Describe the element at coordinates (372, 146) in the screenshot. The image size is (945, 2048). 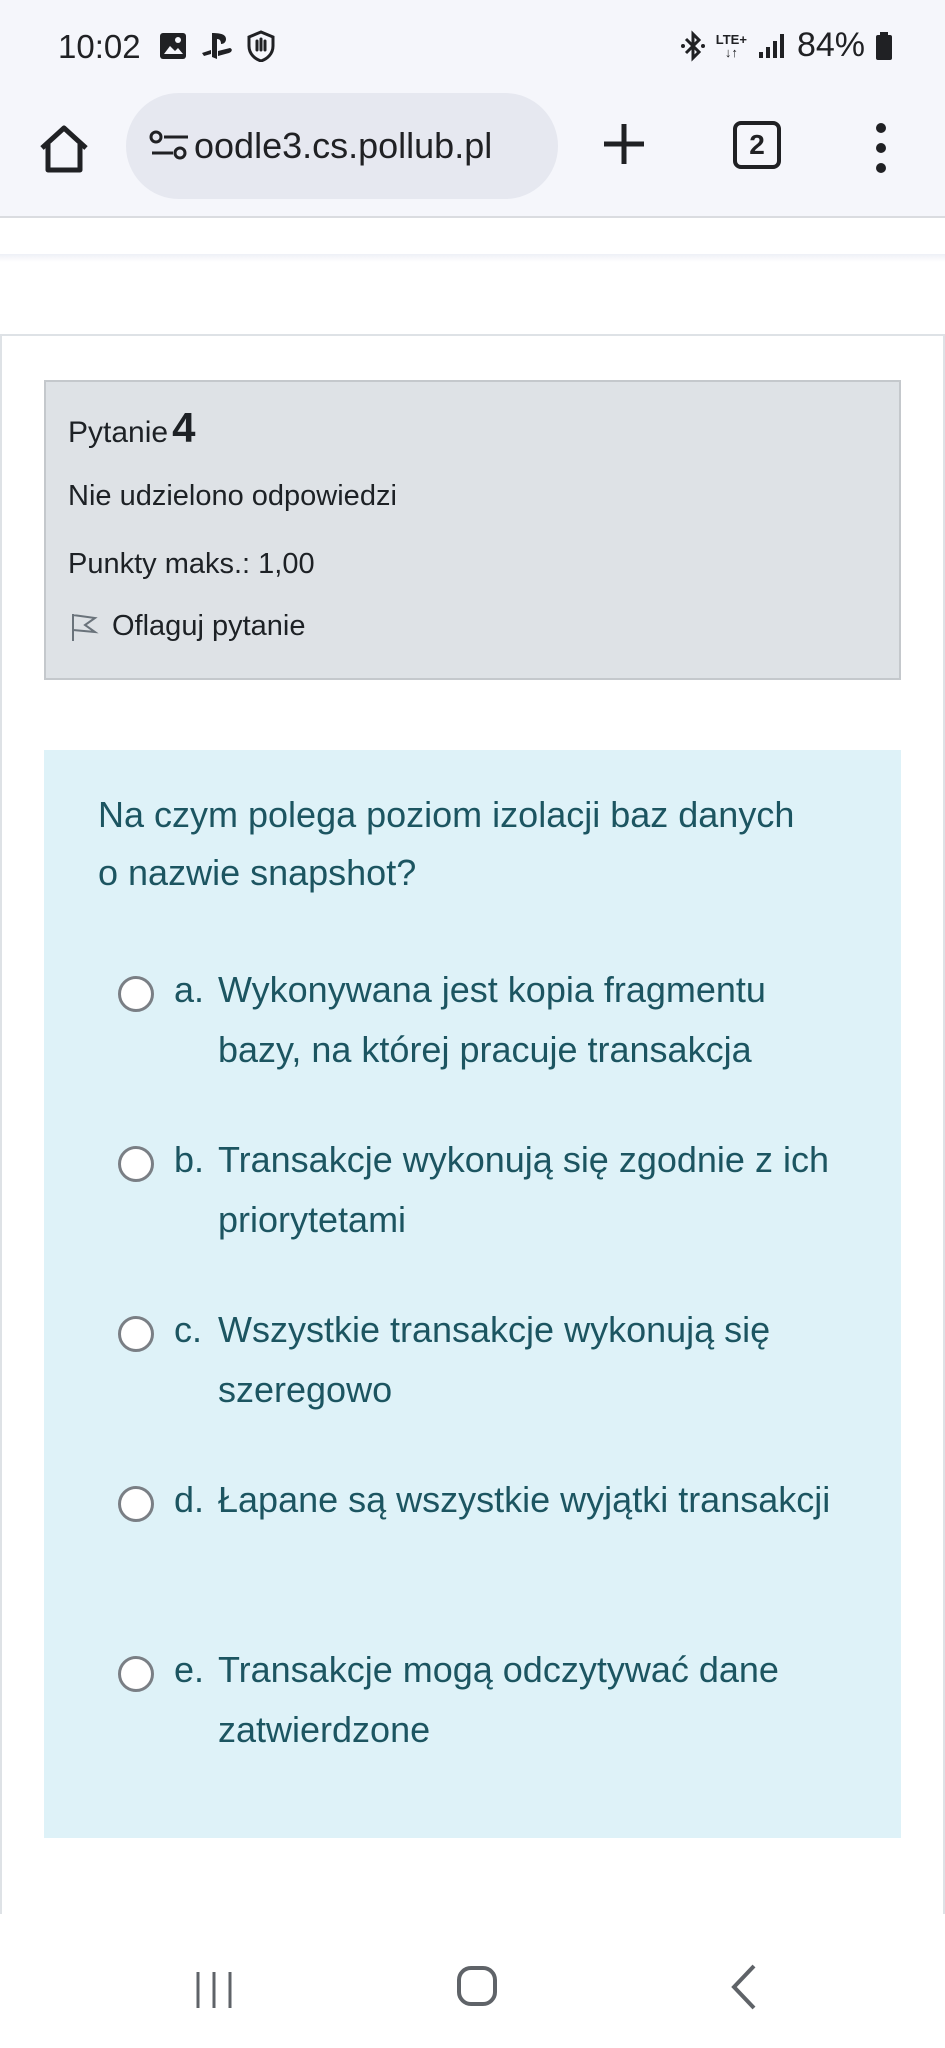
I see `url-text: oodle3.cs.pollub.pl` at that location.